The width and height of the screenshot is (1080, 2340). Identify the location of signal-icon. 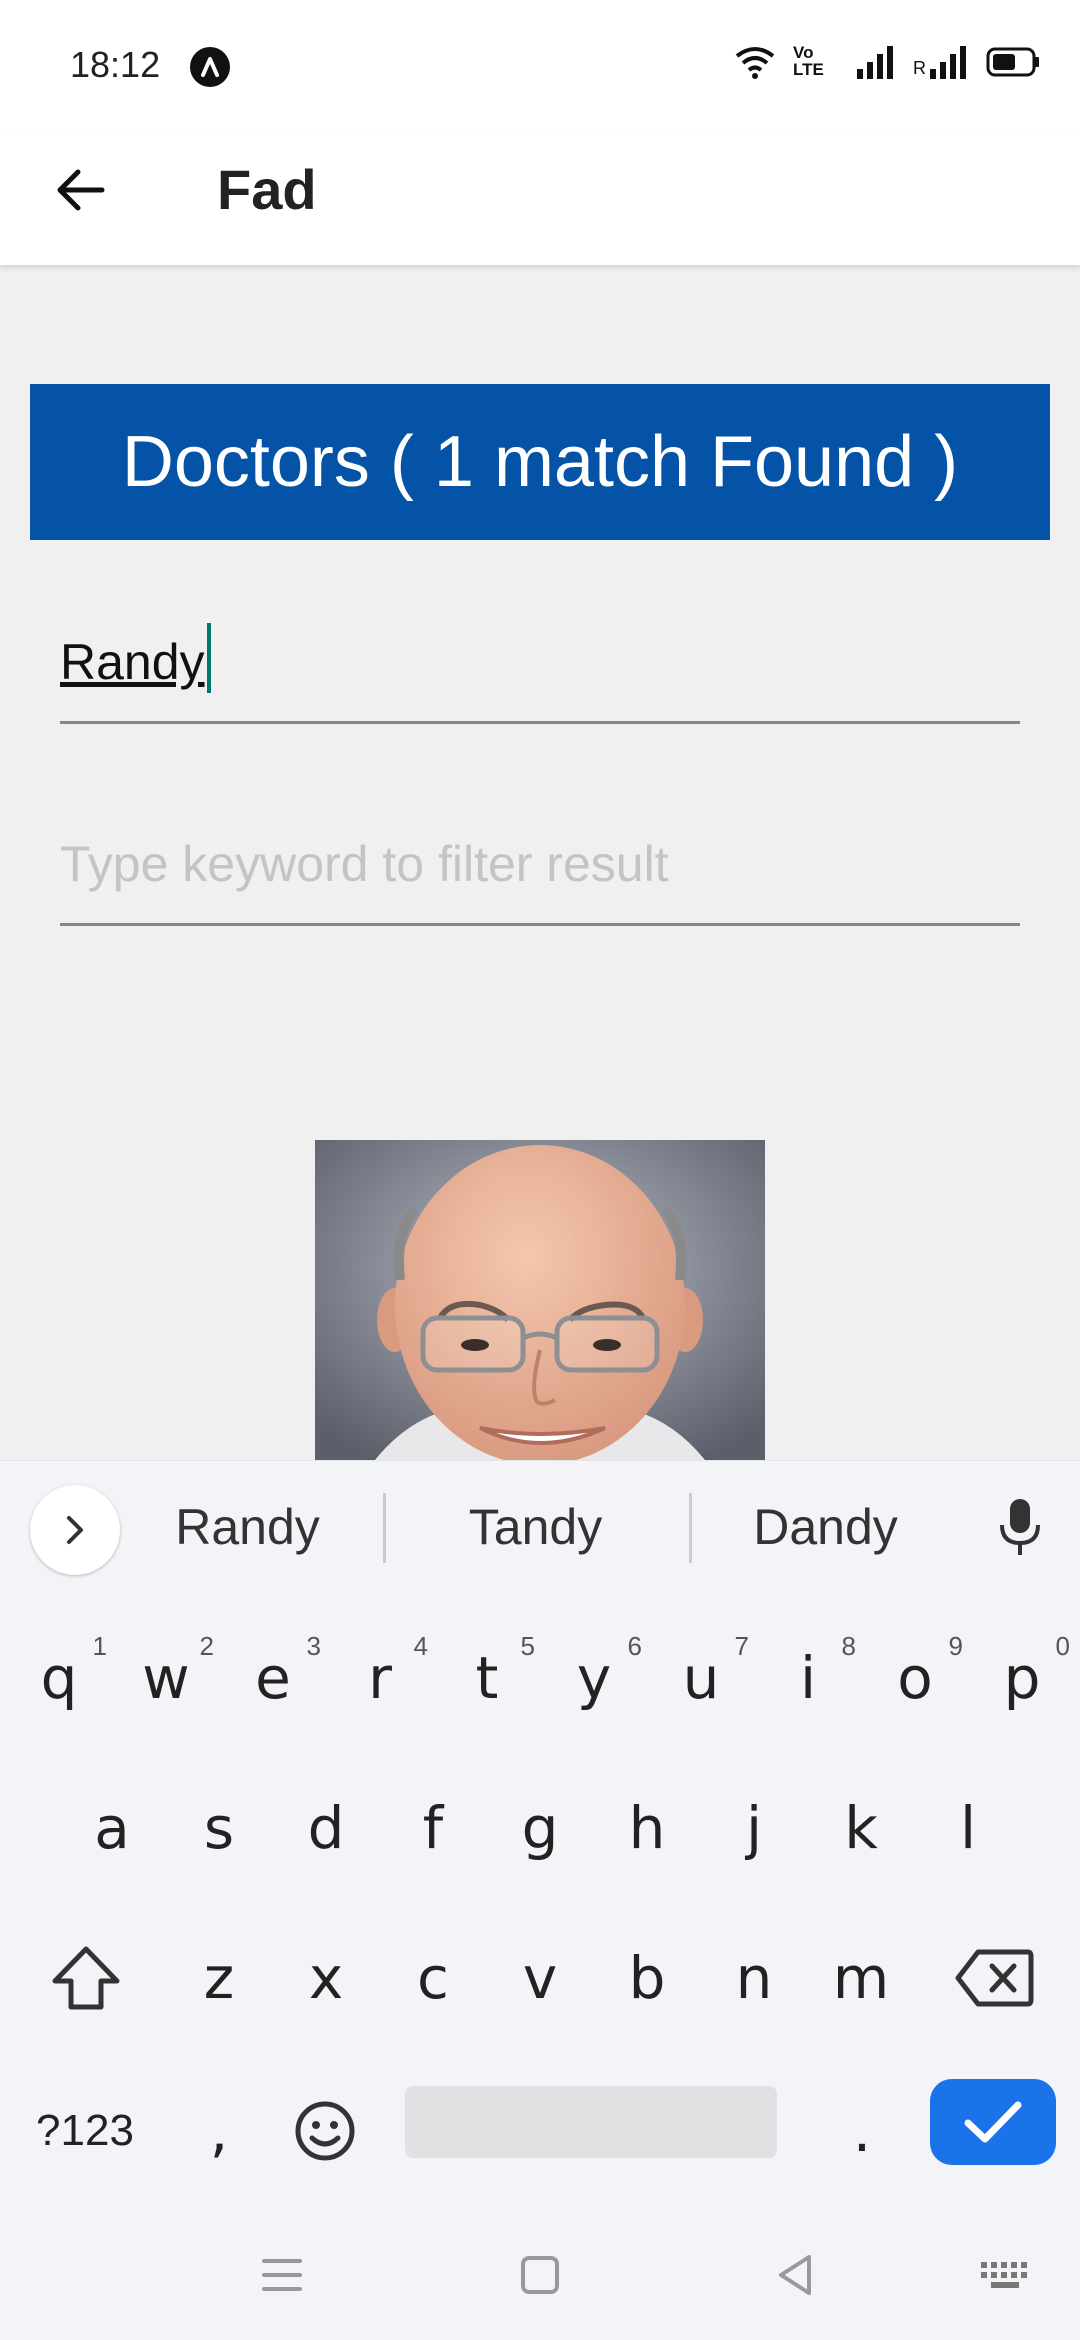
(875, 62).